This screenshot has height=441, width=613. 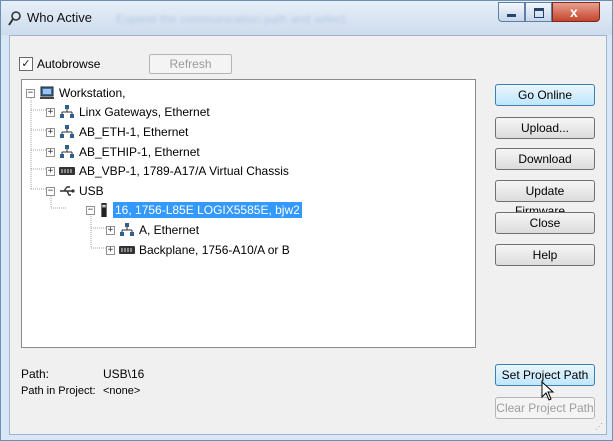 What do you see at coordinates (144, 112) in the screenshot?
I see `tree-node-label: Linx Gateways, Ethernet` at bounding box center [144, 112].